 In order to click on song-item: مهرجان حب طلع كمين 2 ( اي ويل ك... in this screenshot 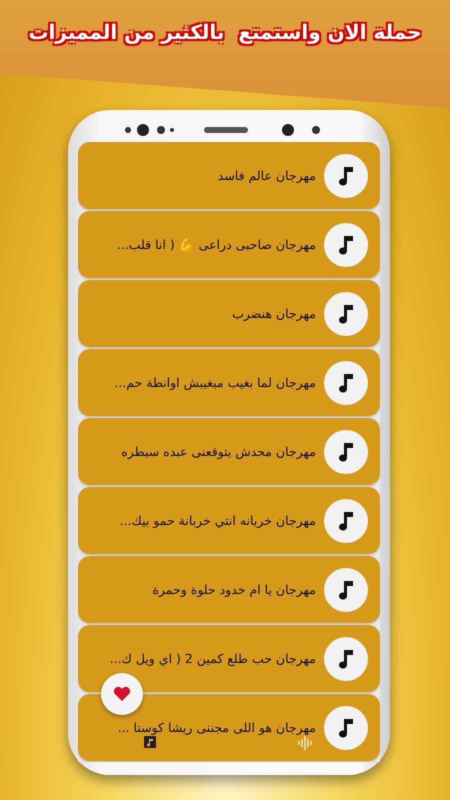, I will do `click(229, 658)`.